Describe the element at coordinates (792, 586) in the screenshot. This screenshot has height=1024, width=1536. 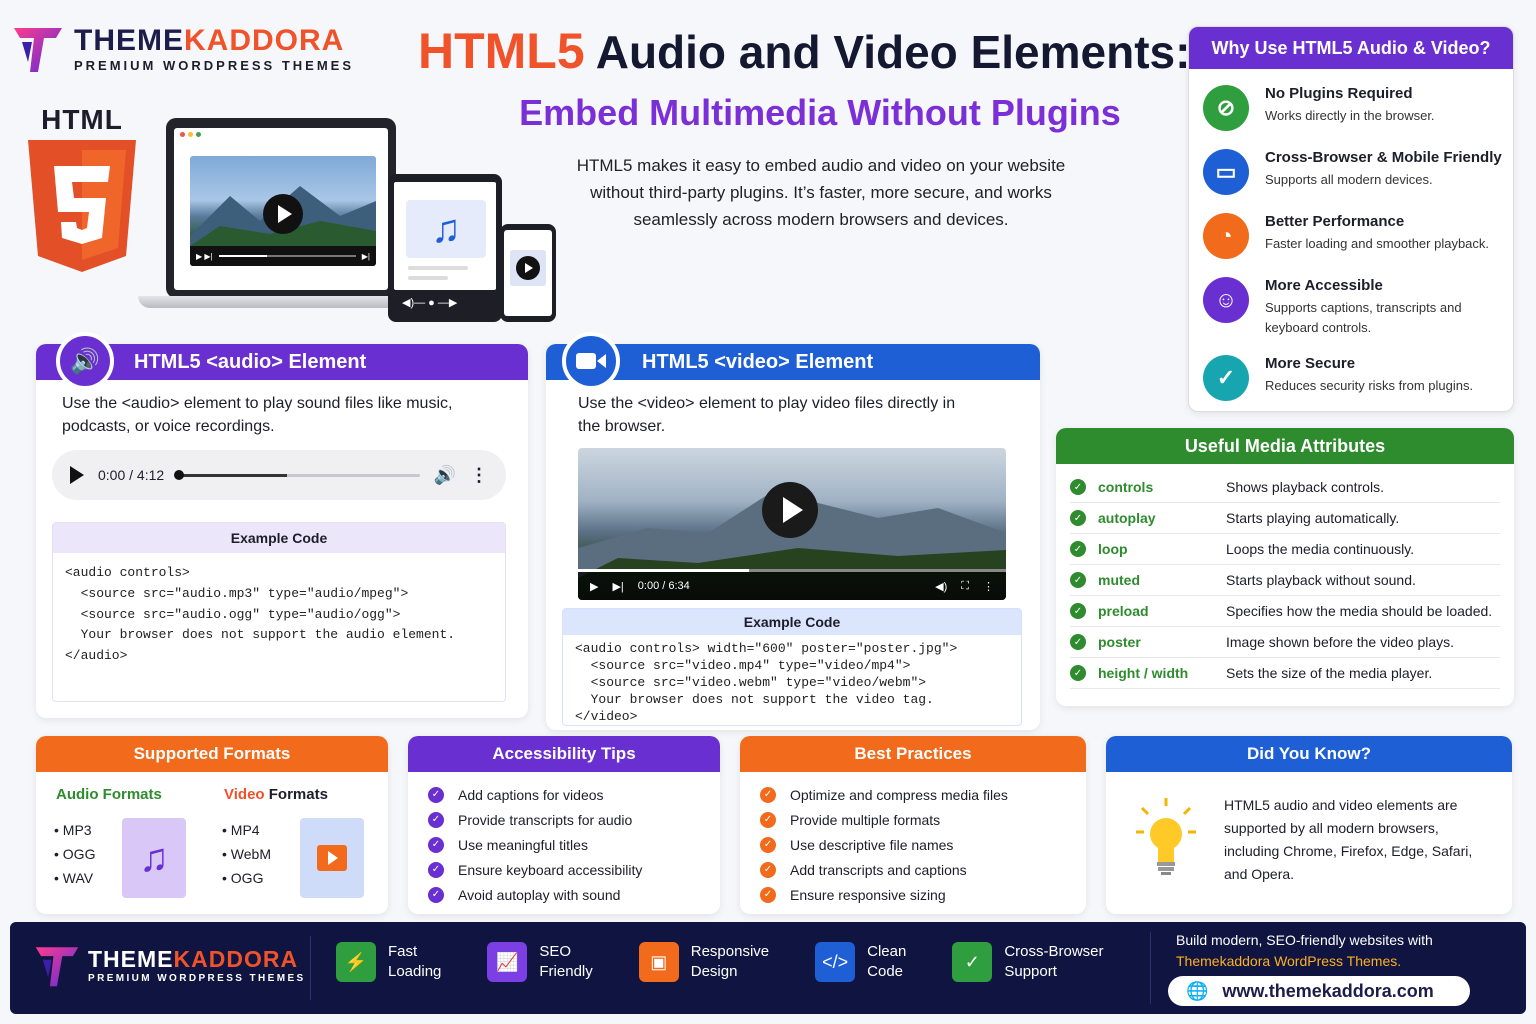
I see `video-controls-bar: ▶ ▶| 0:00 / 6:34 ◀) ⛶ ⋮` at that location.